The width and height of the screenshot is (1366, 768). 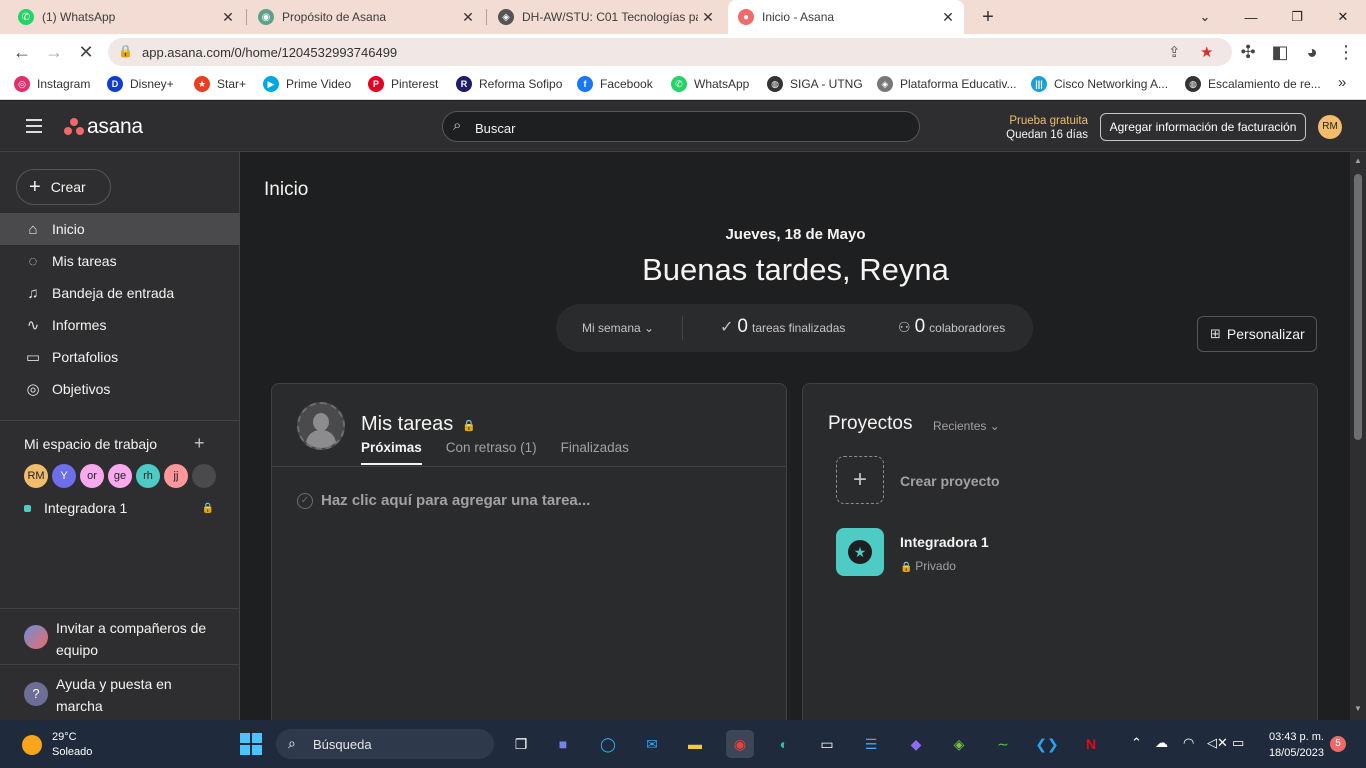 I want to click on member-avatar: jj, so click(x=176, y=476).